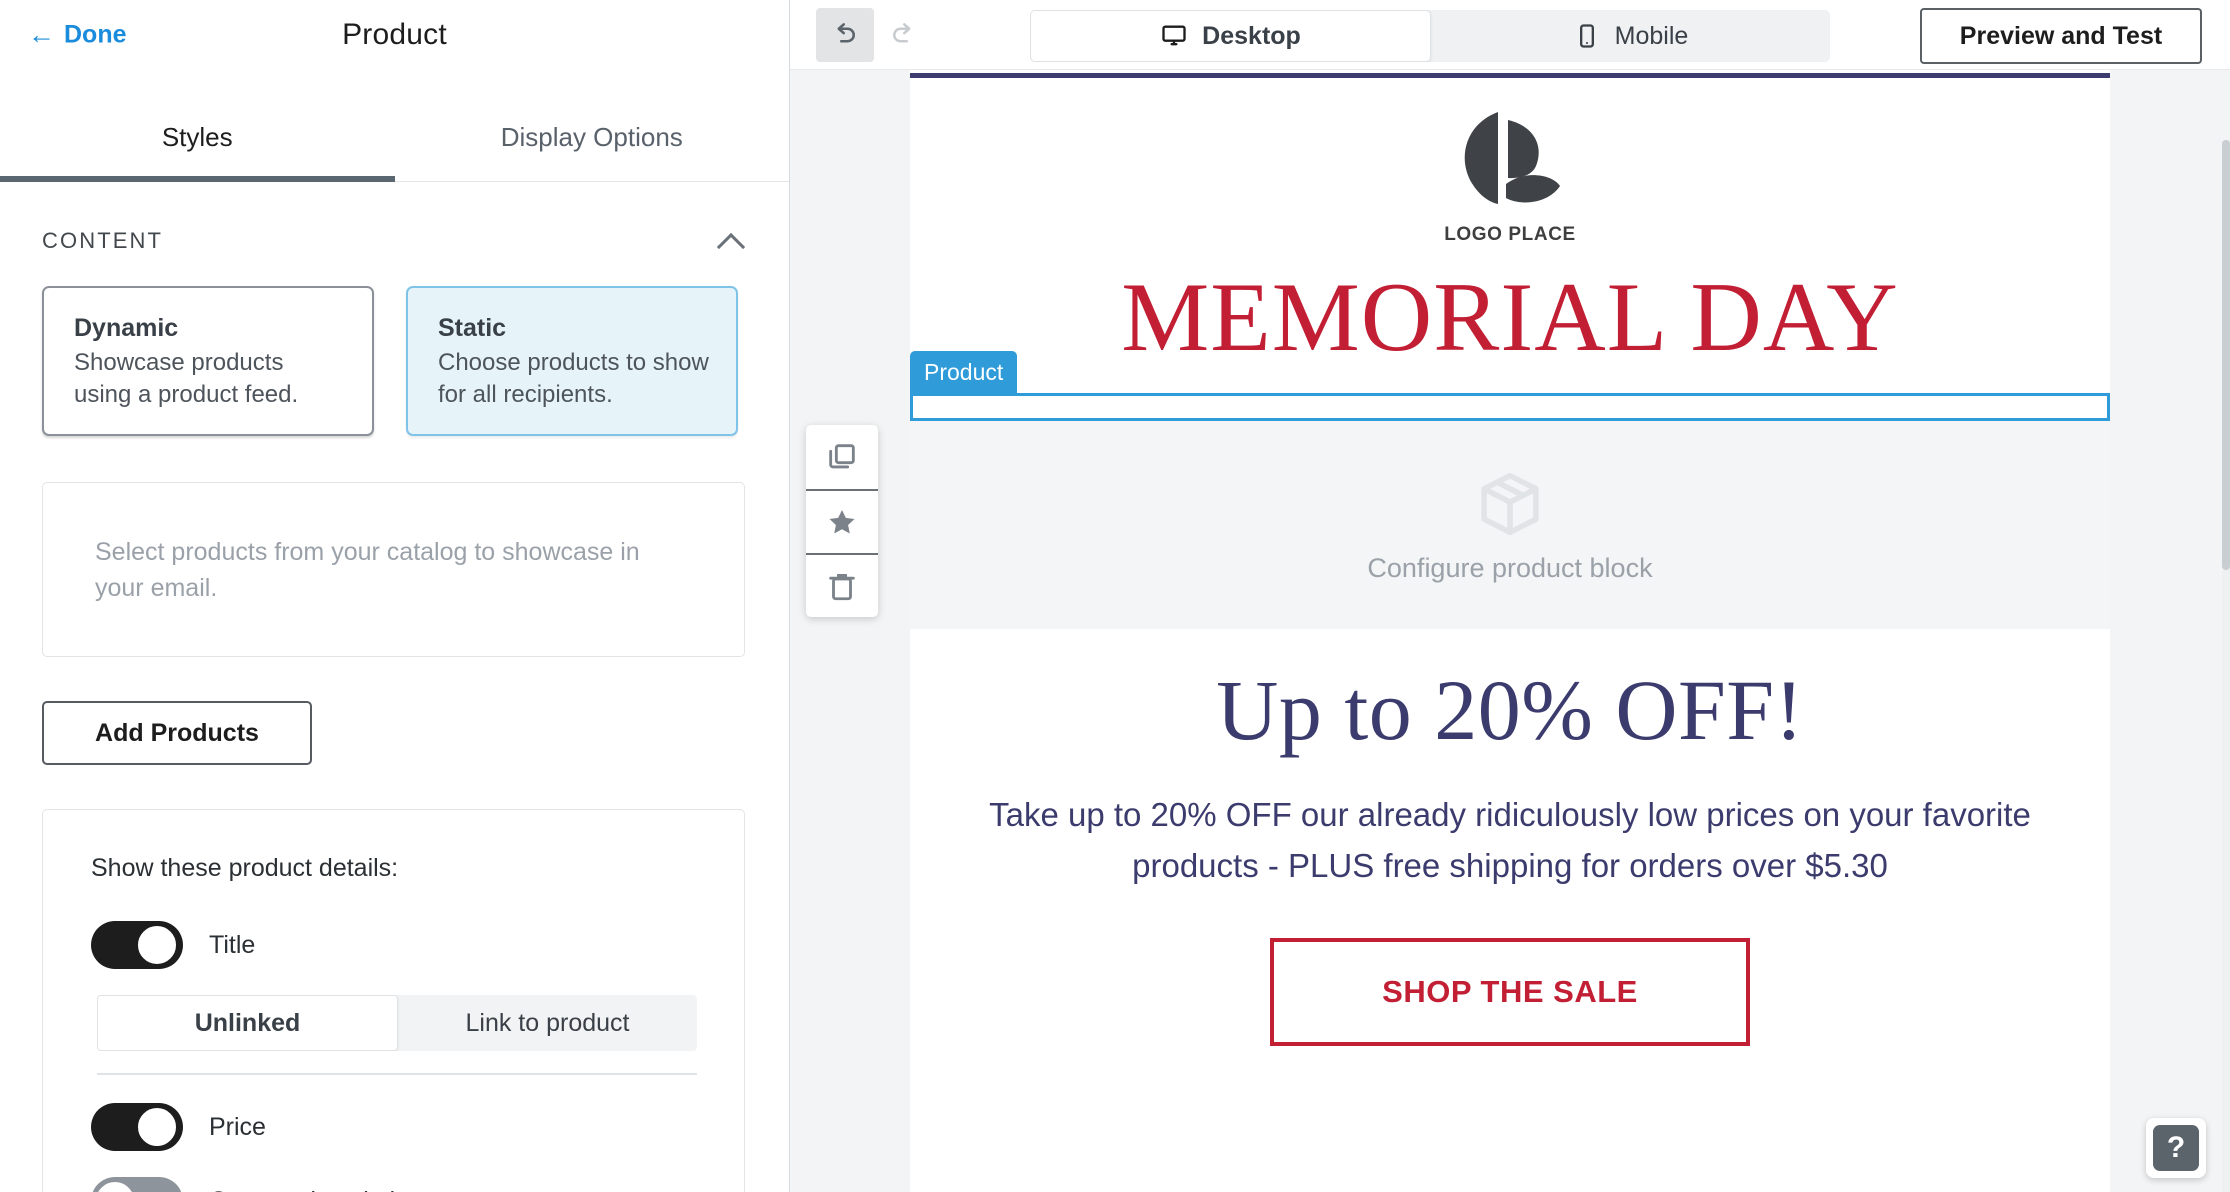 Image resolution: width=2230 pixels, height=1192 pixels. I want to click on device-option-mobile: Mobile, so click(1630, 36).